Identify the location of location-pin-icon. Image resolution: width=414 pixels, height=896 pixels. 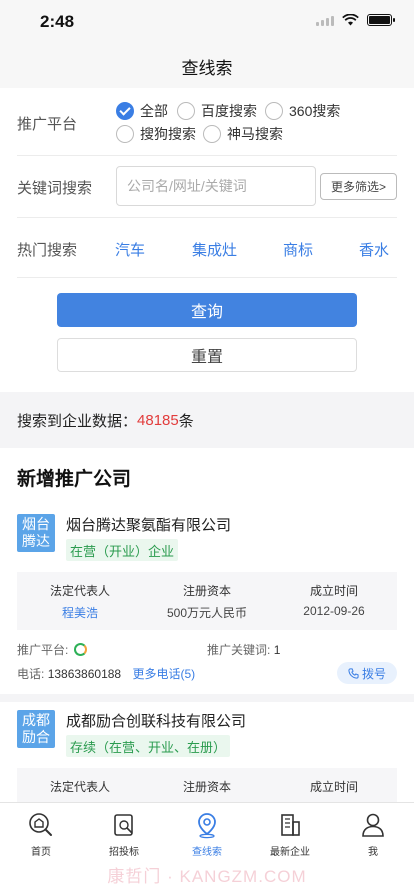
(207, 826).